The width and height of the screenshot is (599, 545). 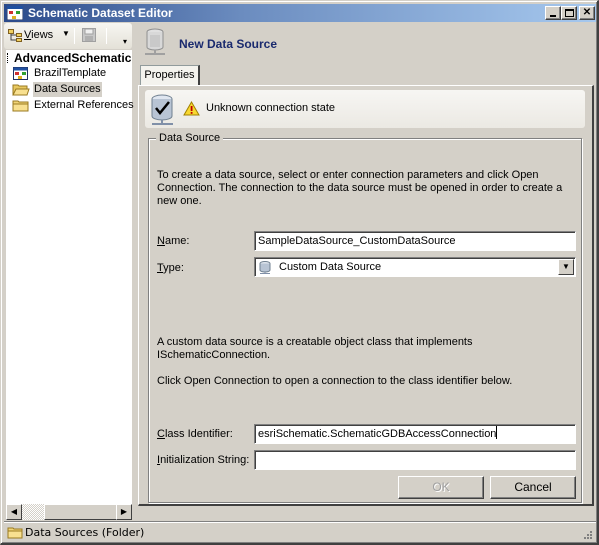 I want to click on class-id-accesskey: C, so click(x=161, y=434).